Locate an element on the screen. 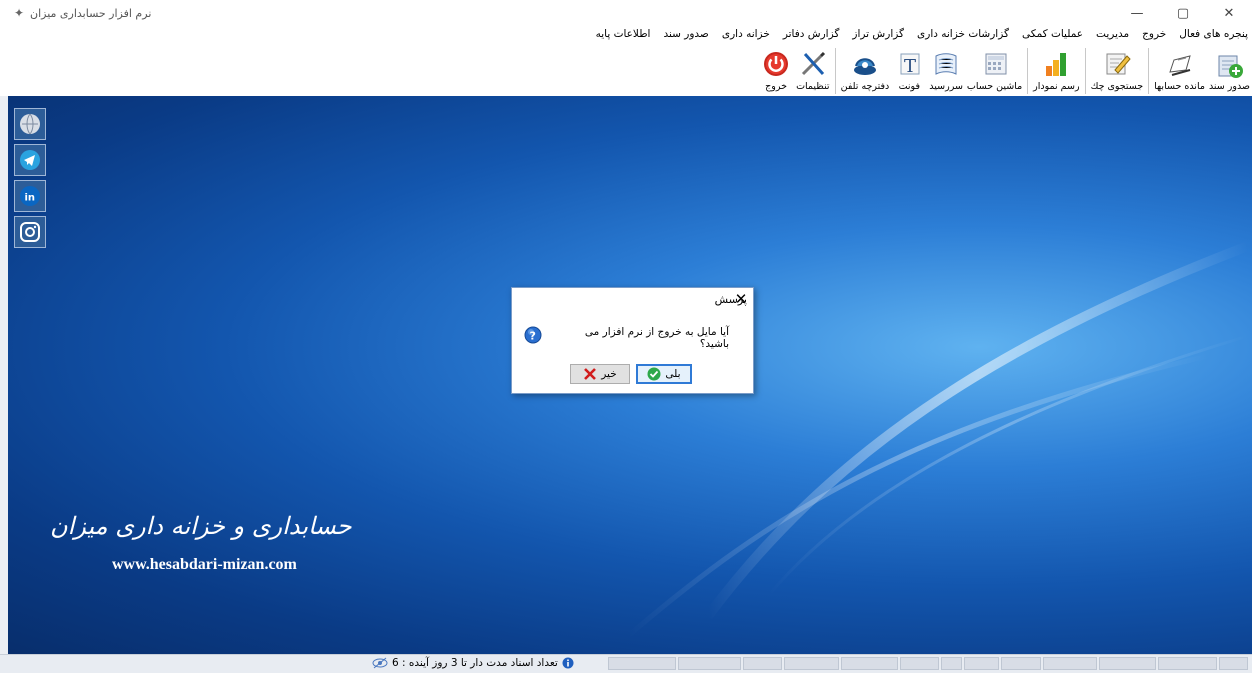  close-button: ✕ is located at coordinates (1229, 13).